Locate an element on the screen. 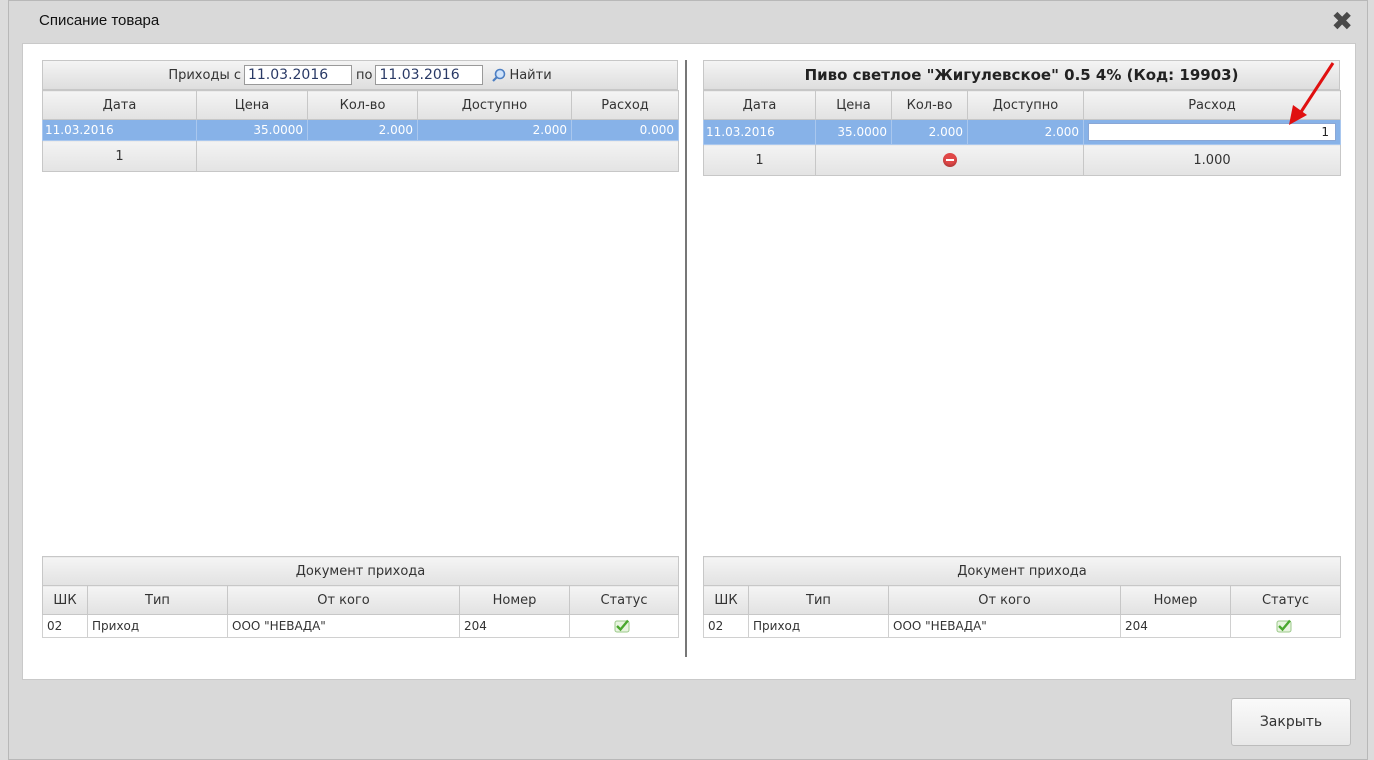 The width and height of the screenshot is (1374, 760). from-label: Приходы с is located at coordinates (204, 75).